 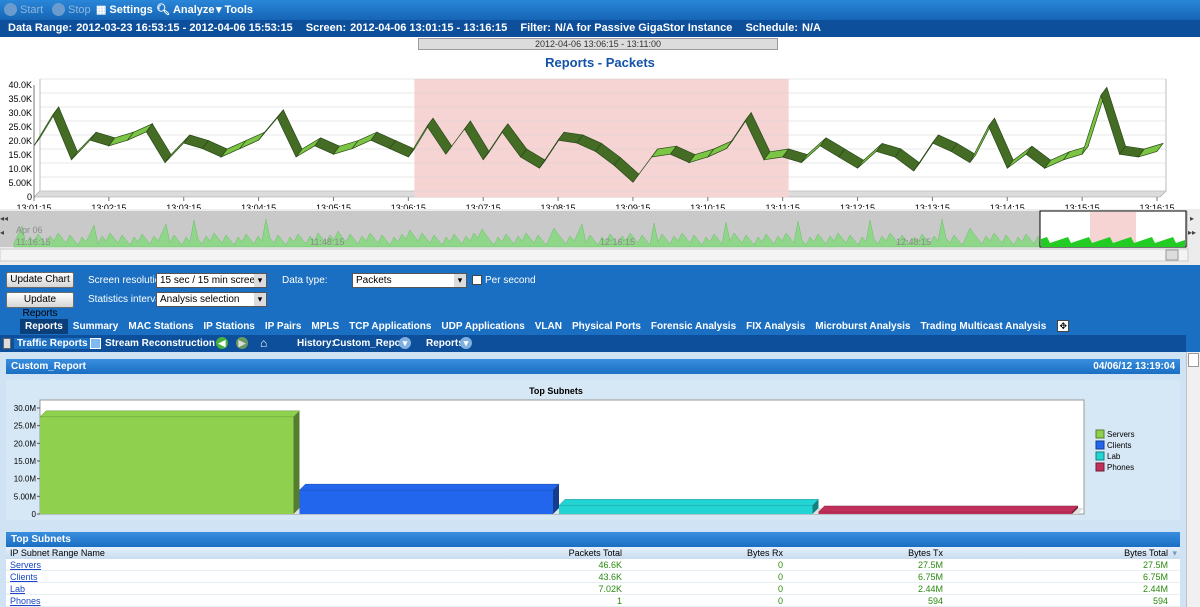 I want to click on history-label: History:, so click(x=316, y=343).